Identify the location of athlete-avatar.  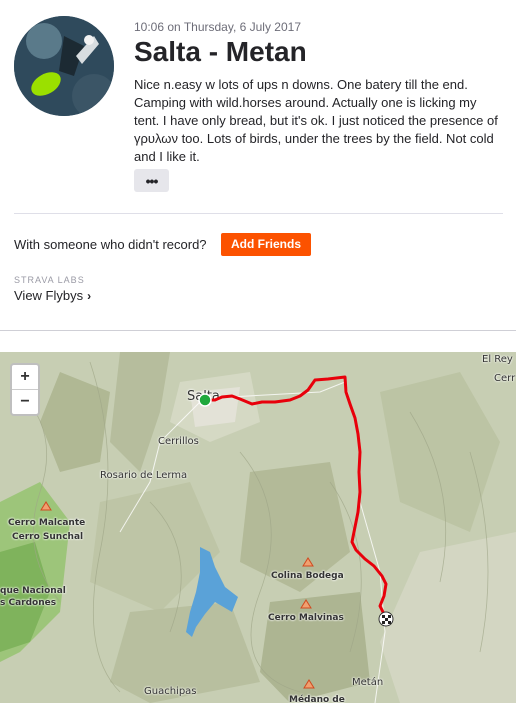
(64, 66).